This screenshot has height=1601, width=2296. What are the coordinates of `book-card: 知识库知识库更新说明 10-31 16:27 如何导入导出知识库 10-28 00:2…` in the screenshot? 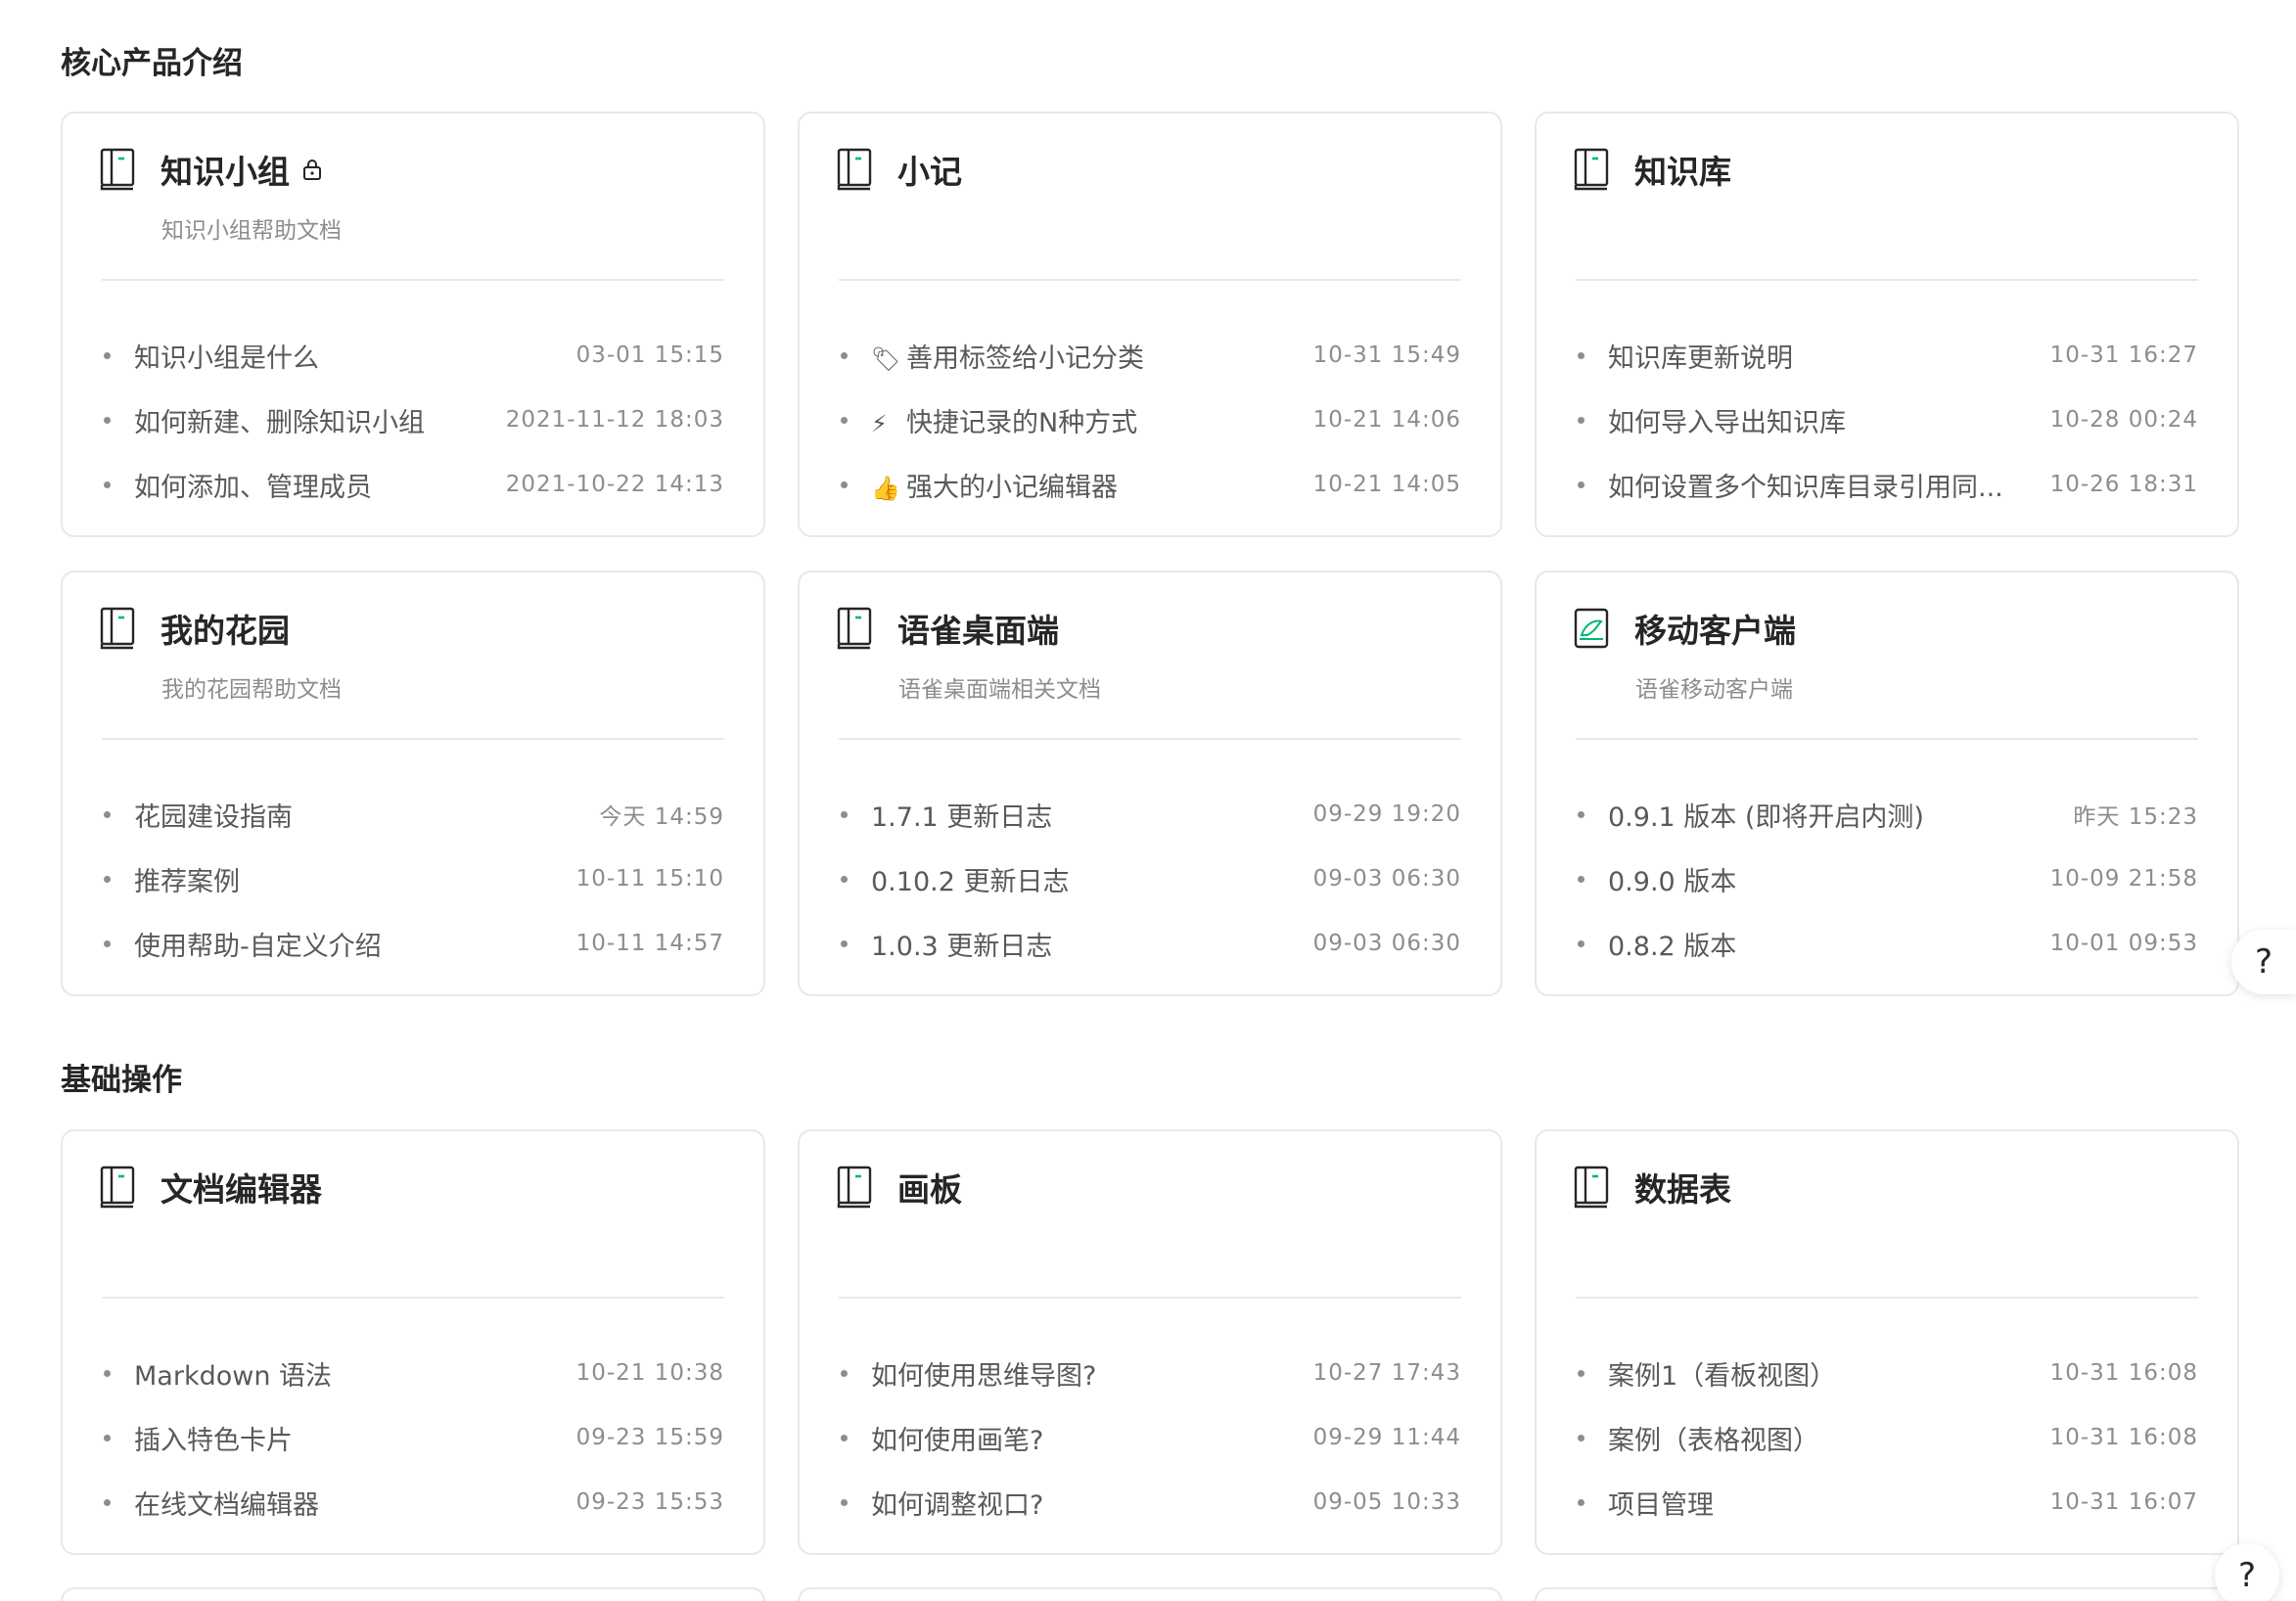 It's located at (1887, 324).